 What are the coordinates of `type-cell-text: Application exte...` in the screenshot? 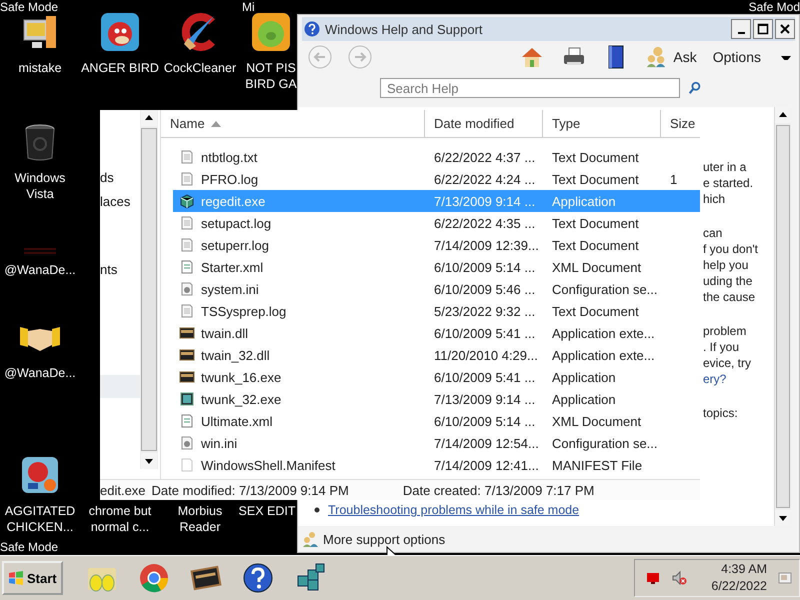 It's located at (603, 355).